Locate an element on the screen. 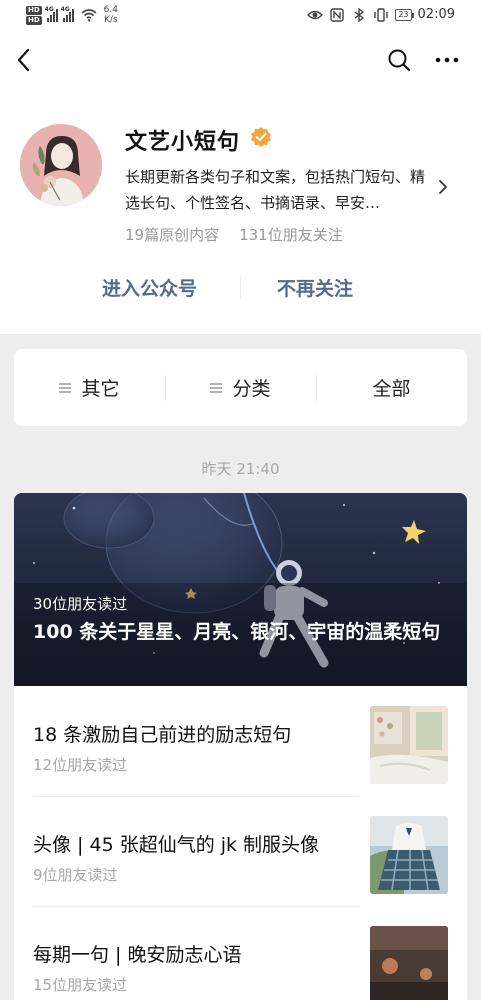 The width and height of the screenshot is (481, 1000). nav-bar is located at coordinates (240, 60).